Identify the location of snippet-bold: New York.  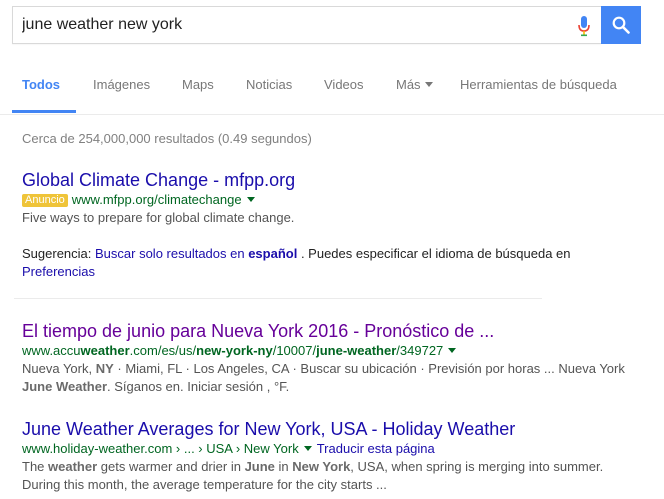
(321, 466).